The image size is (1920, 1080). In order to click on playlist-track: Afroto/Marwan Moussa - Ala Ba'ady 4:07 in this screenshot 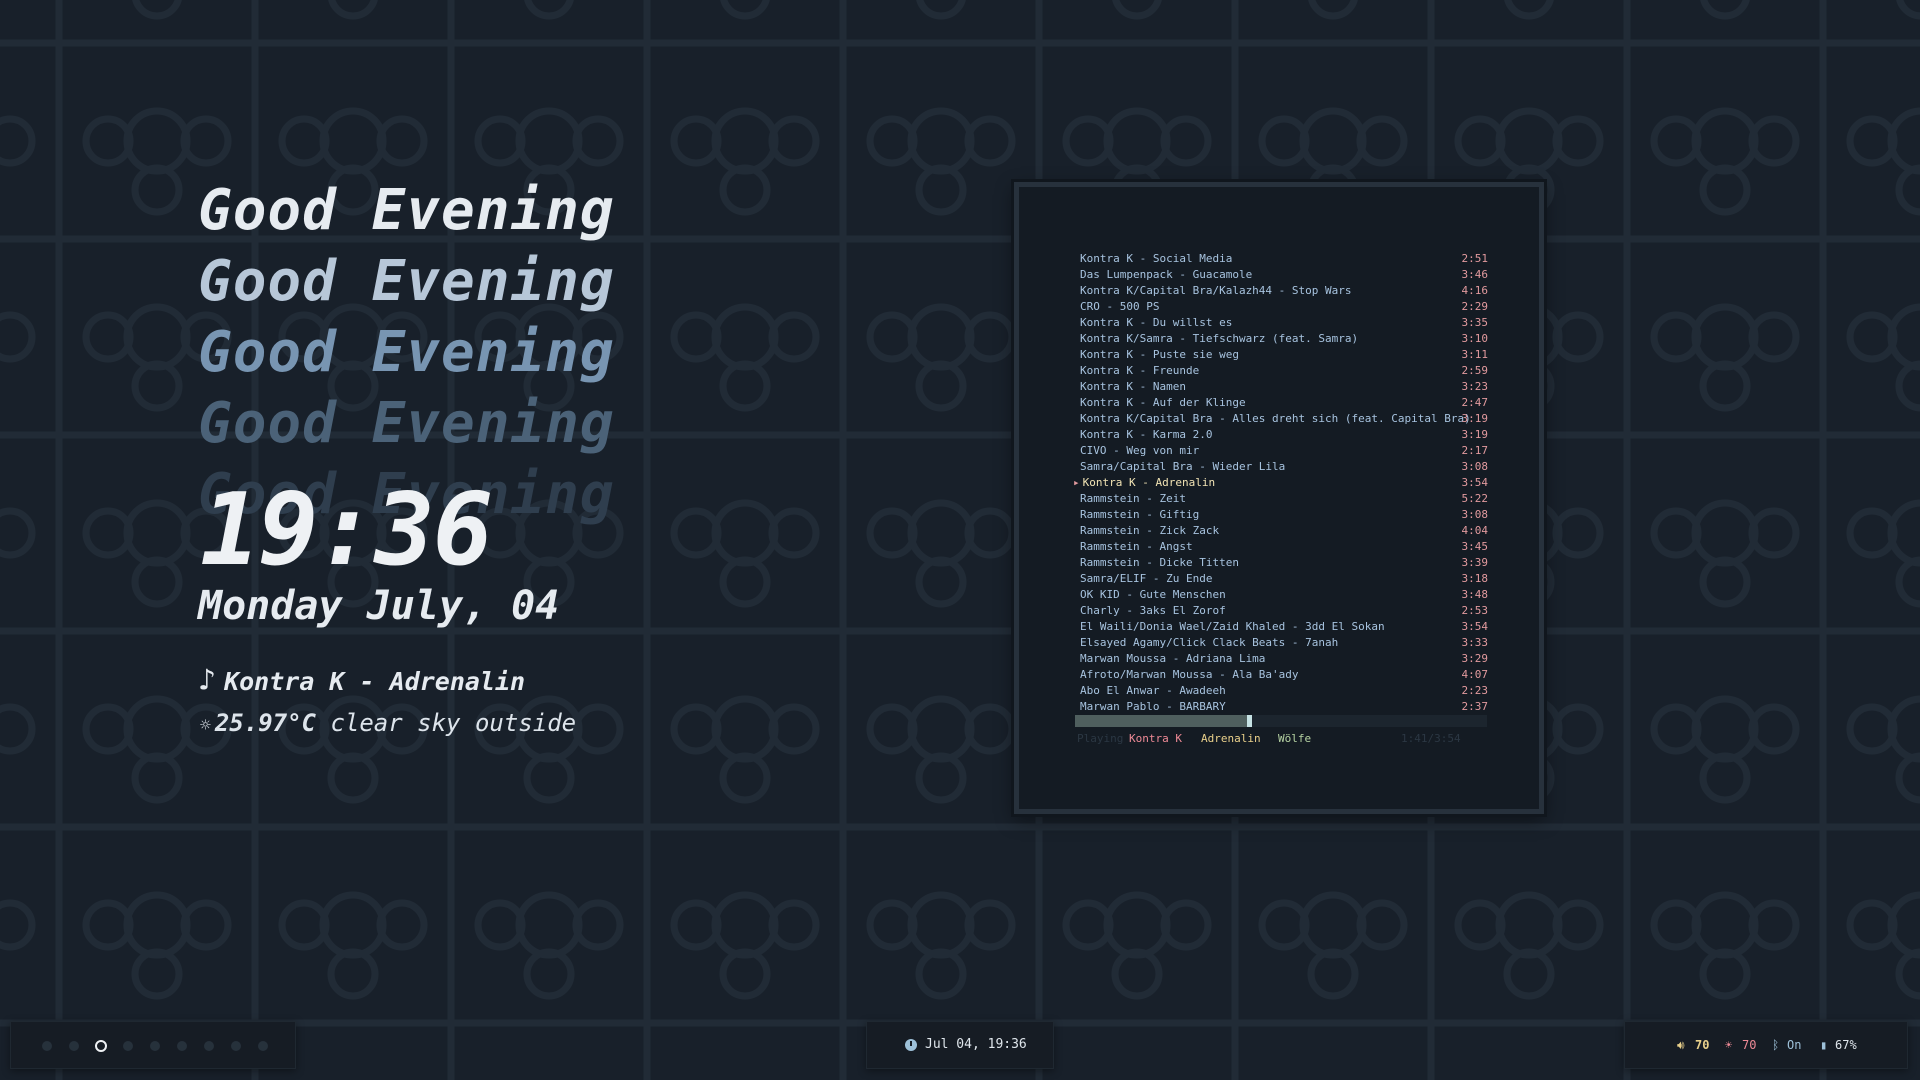, I will do `click(1284, 675)`.